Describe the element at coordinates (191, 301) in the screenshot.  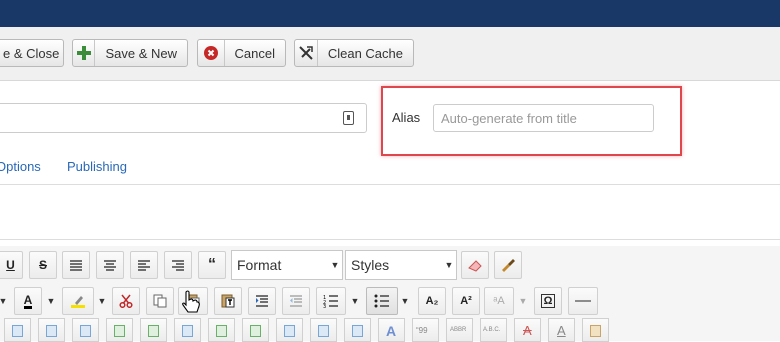
I see `hand-cursor-icon` at that location.